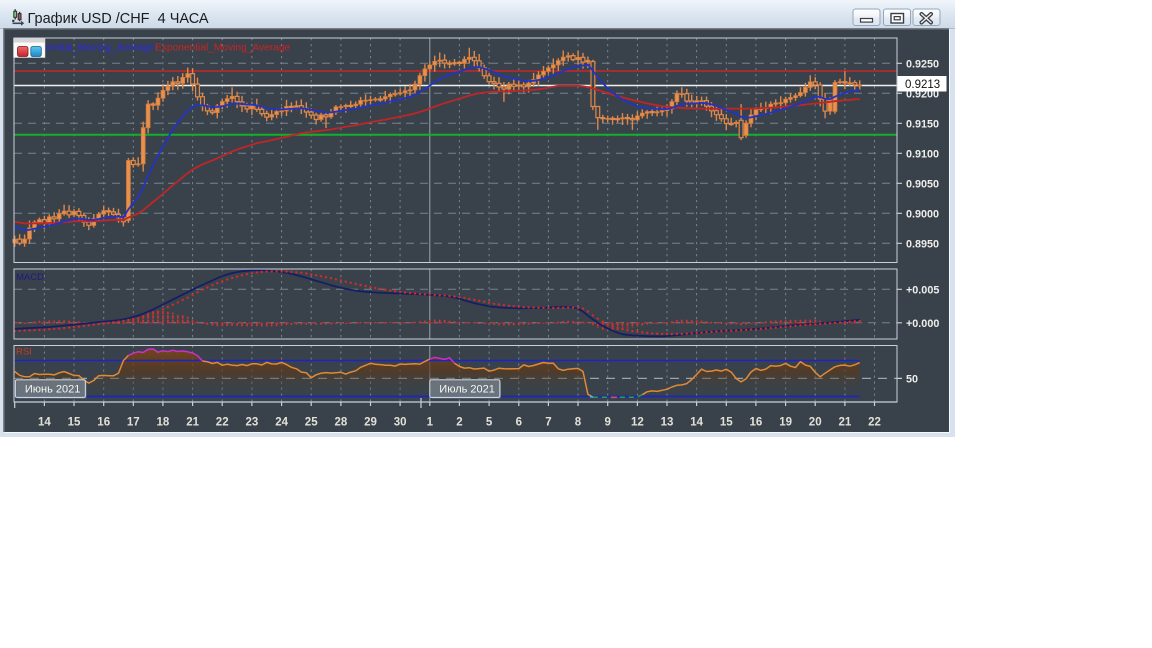 The image size is (1152, 648). Describe the element at coordinates (53, 390) in the screenshot. I see `svg-text: Июнь 2021` at that location.